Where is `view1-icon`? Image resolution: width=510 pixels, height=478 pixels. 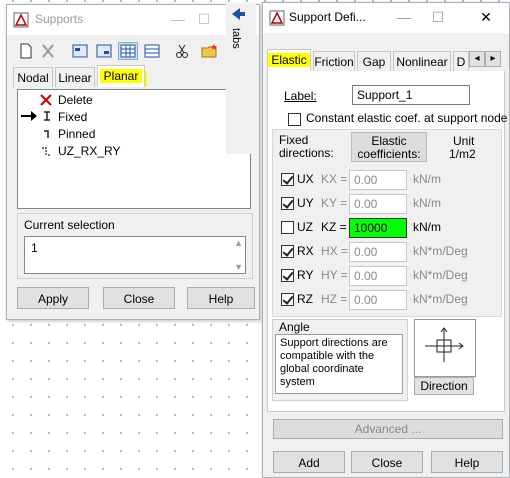
view1-icon is located at coordinates (80, 51).